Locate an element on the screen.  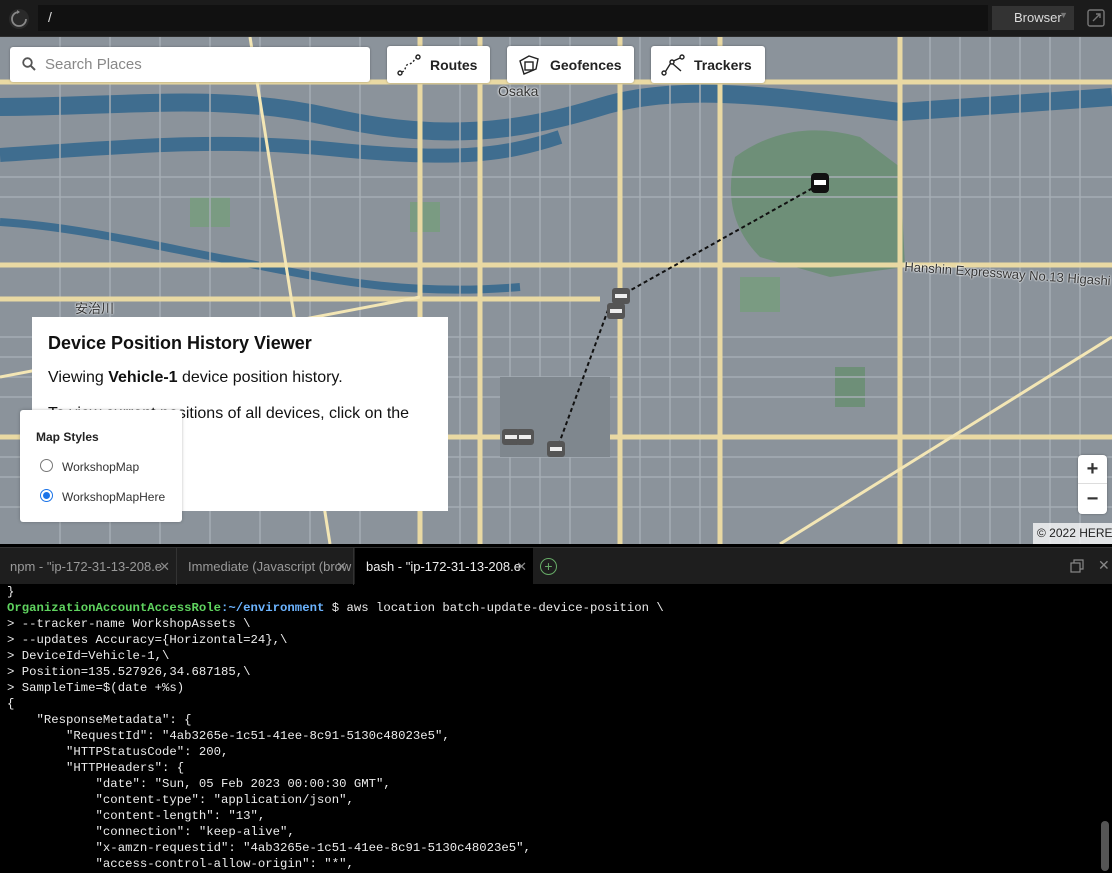
terminal-line: > DeviceId=Vehicle-1,\ is located at coordinates (88, 656).